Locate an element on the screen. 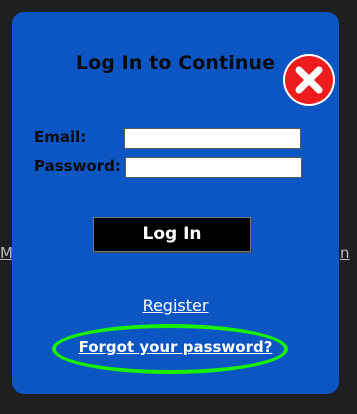  password-field is located at coordinates (213, 167).